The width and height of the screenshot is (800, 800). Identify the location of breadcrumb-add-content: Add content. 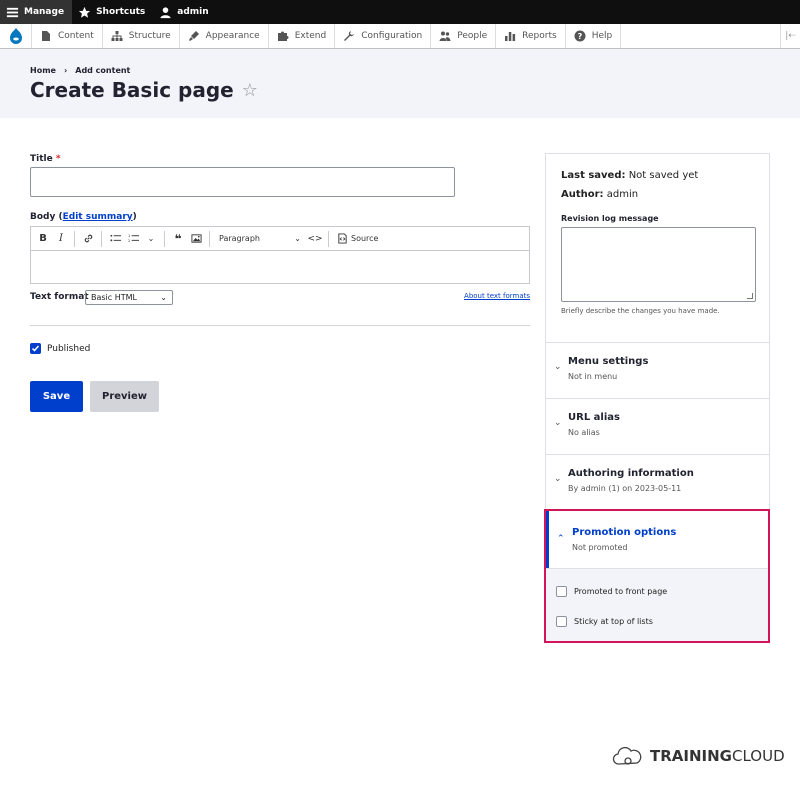
(102, 70).